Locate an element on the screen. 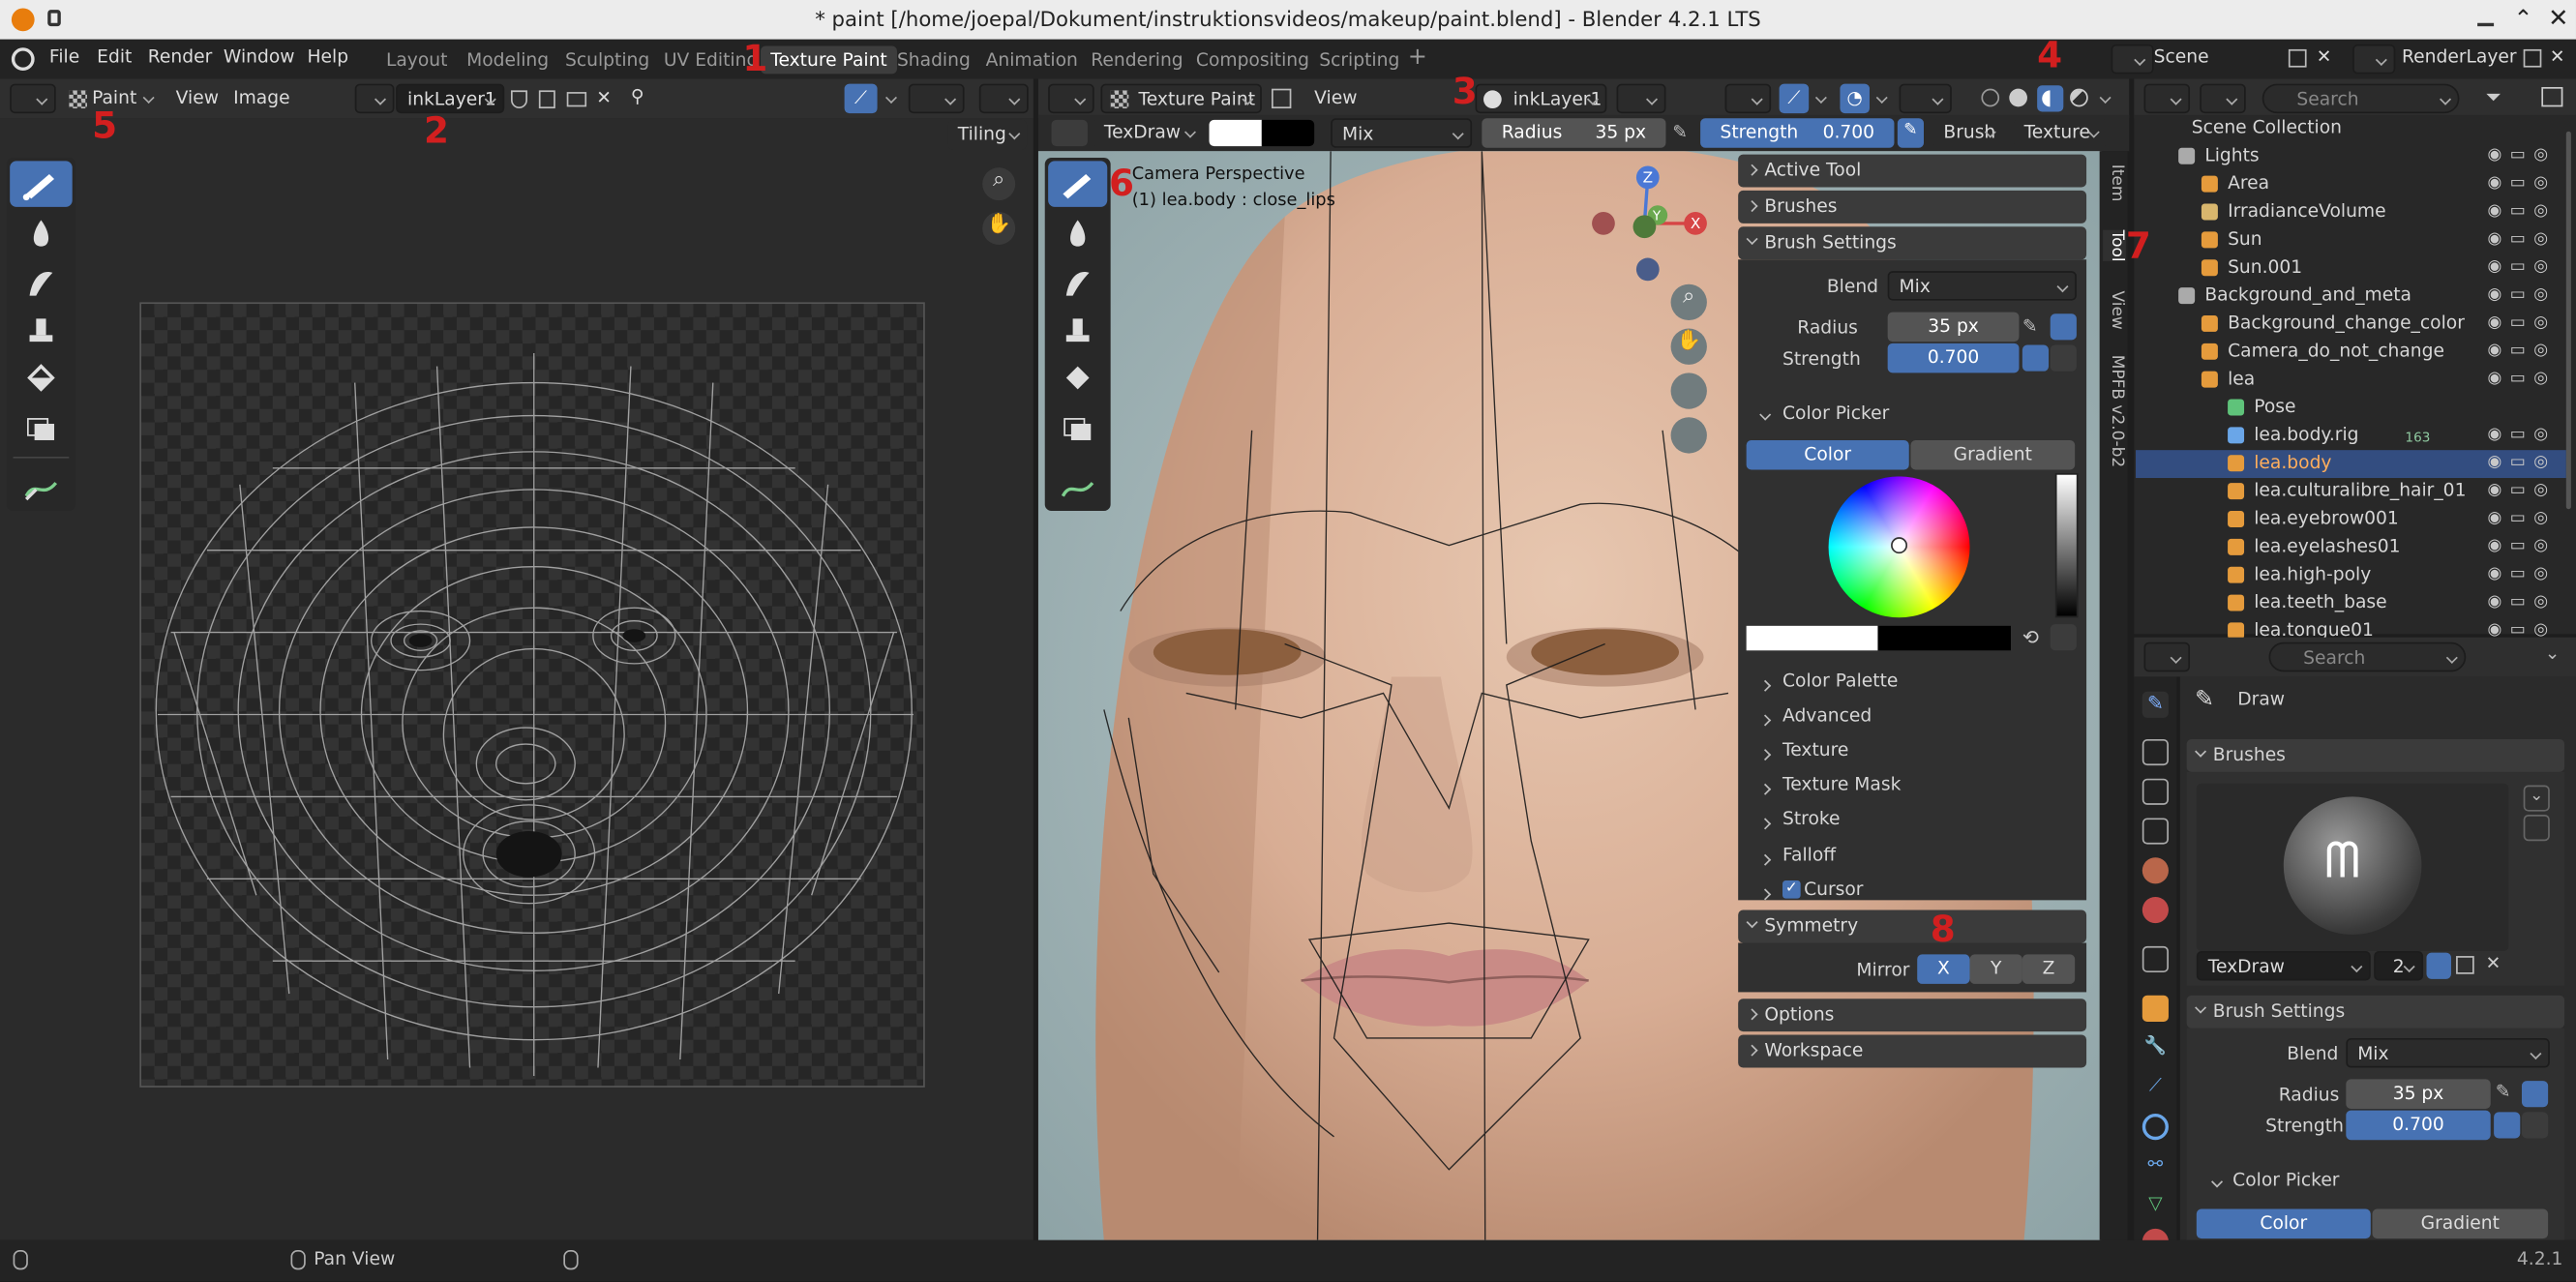  subpanel-falloff: Falloff is located at coordinates (1795, 855).